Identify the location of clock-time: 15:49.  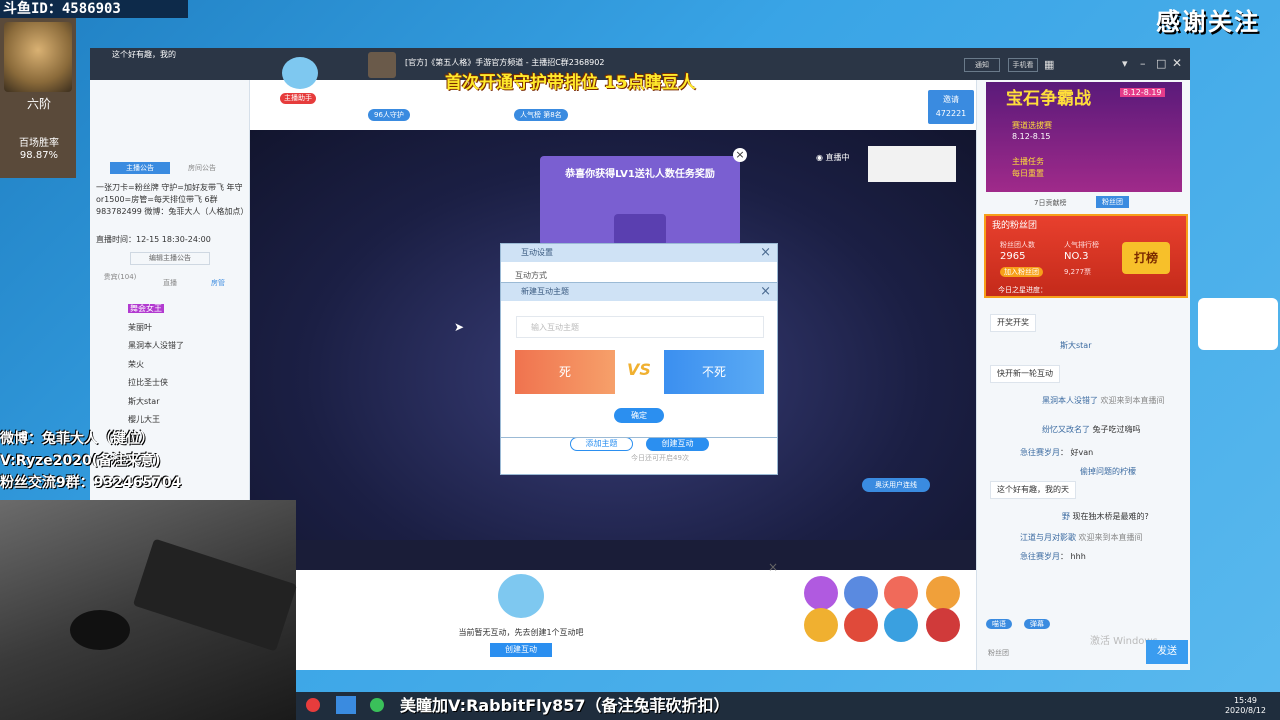
(1245, 700).